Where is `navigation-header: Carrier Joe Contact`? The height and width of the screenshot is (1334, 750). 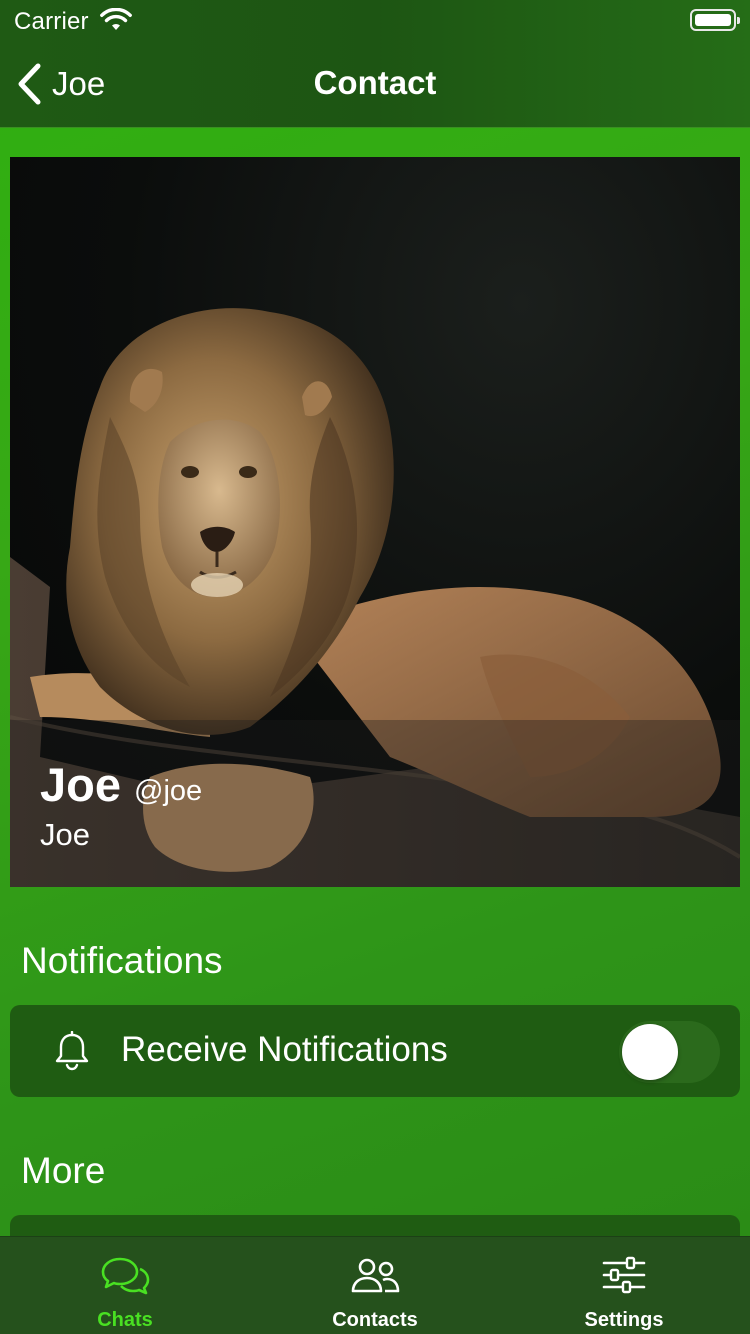 navigation-header: Carrier Joe Contact is located at coordinates (375, 64).